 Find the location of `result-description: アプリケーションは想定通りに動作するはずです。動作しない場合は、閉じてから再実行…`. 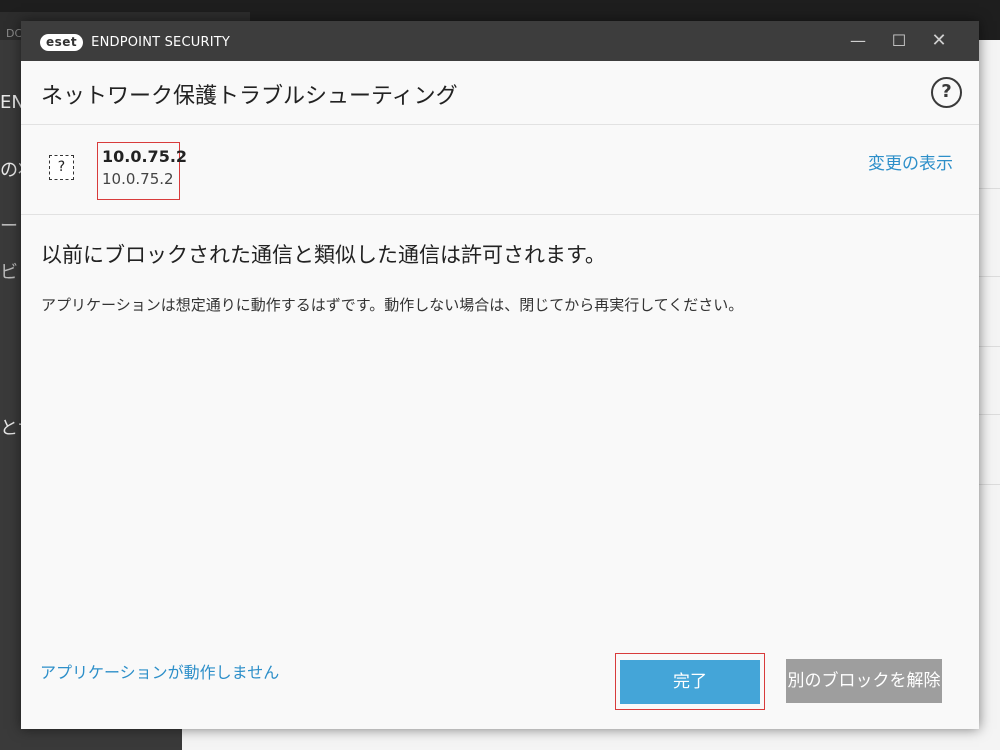

result-description: アプリケーションは想定通りに動作するはずです。動作しない場合は、閉じてから再実行… is located at coordinates (392, 305).